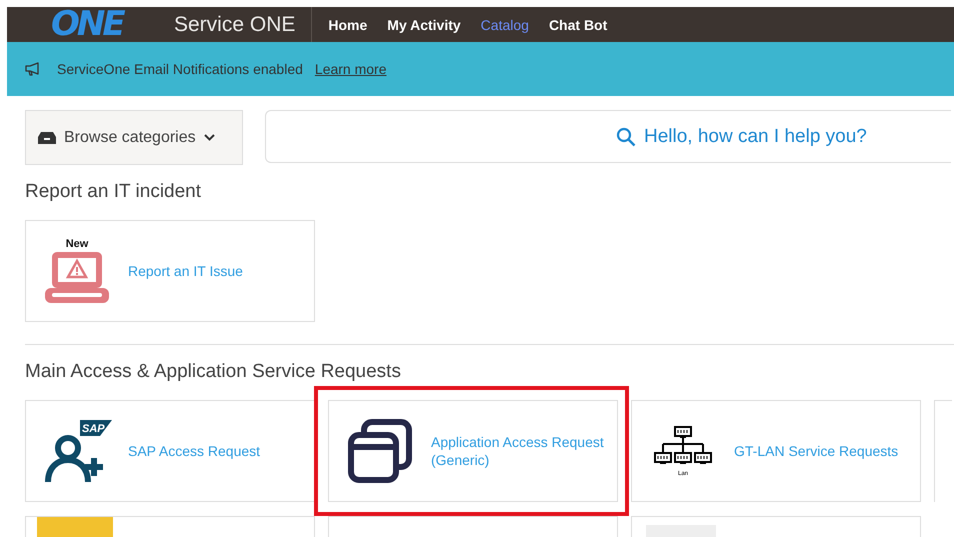  I want to click on chevron-down-icon, so click(209, 137).